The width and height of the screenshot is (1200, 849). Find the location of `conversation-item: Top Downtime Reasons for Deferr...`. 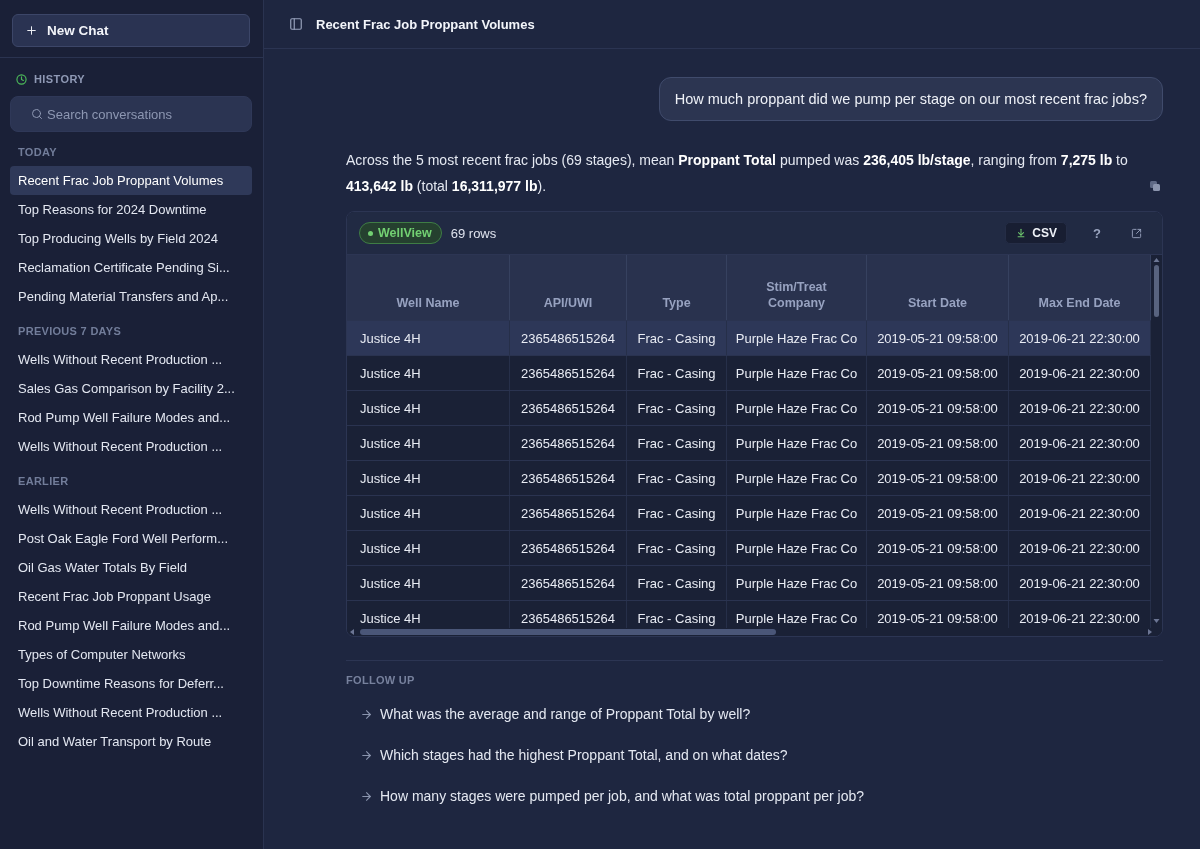

conversation-item: Top Downtime Reasons for Deferr... is located at coordinates (131, 683).